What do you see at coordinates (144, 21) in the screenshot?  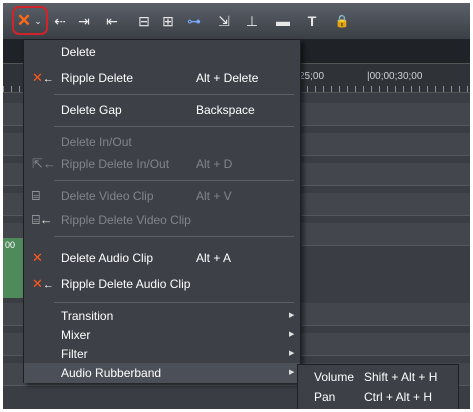 I see `toolbar-tool-4-icon: ⊟` at bounding box center [144, 21].